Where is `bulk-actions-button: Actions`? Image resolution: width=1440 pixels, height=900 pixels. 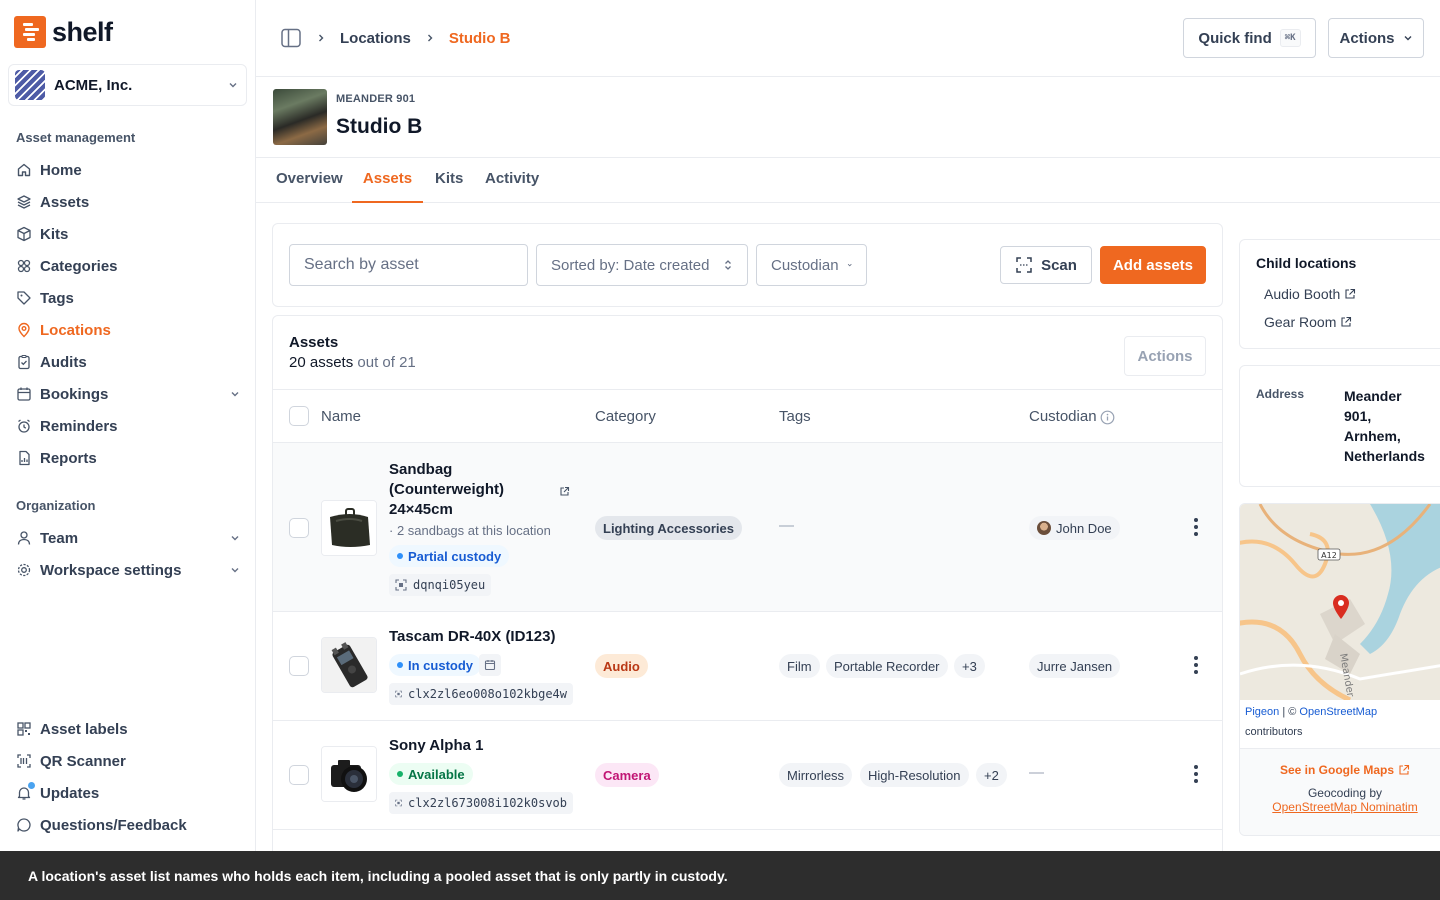 bulk-actions-button: Actions is located at coordinates (1165, 356).